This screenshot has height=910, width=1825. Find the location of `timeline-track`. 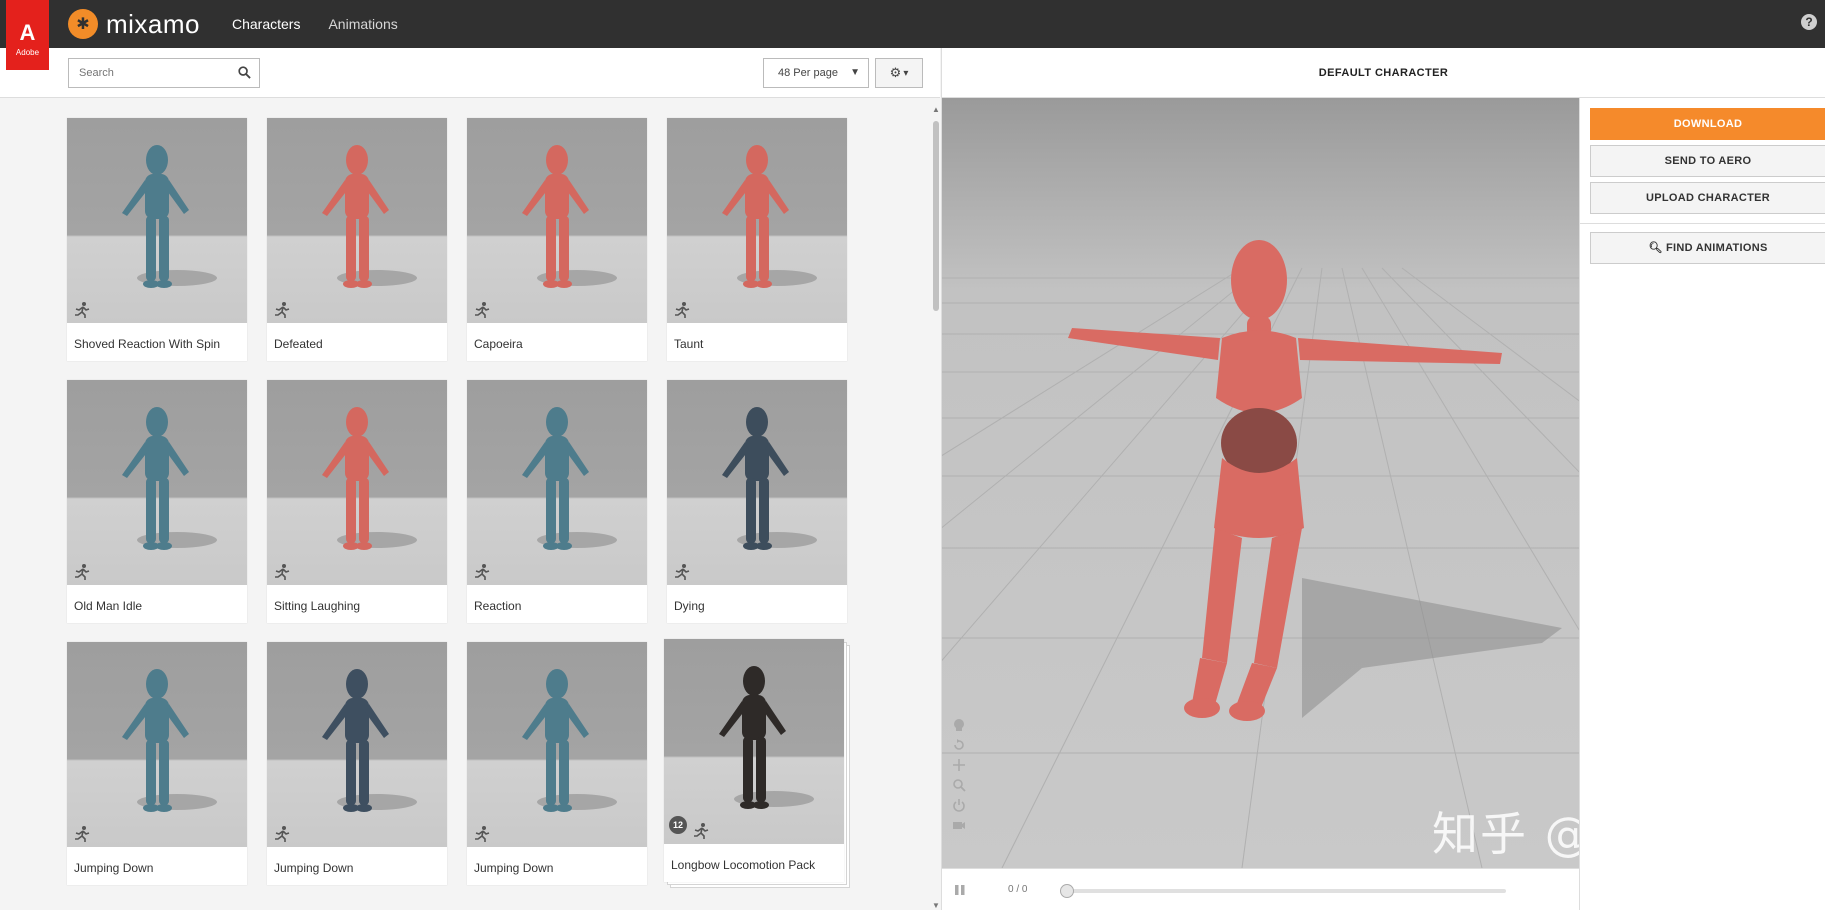

timeline-track is located at coordinates (1286, 891).